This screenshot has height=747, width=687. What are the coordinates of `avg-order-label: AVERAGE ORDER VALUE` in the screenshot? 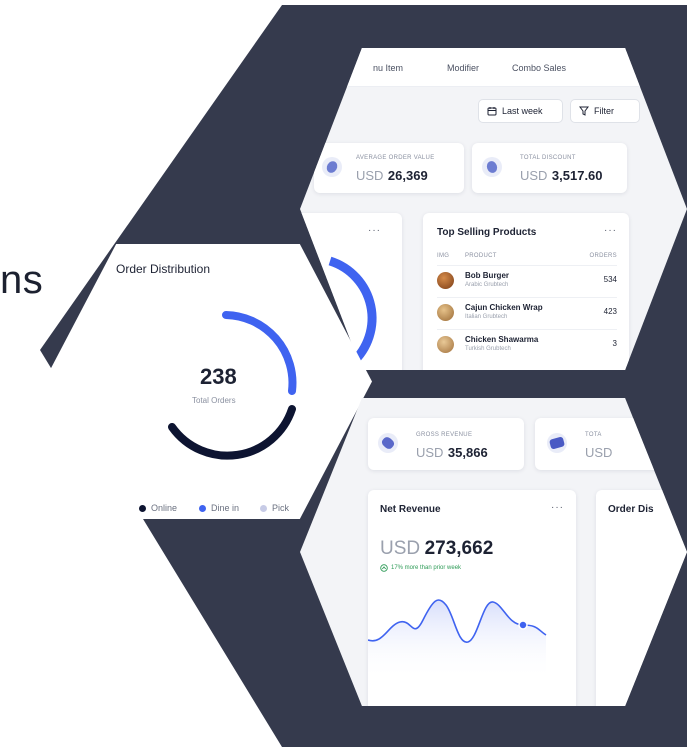 It's located at (395, 158).